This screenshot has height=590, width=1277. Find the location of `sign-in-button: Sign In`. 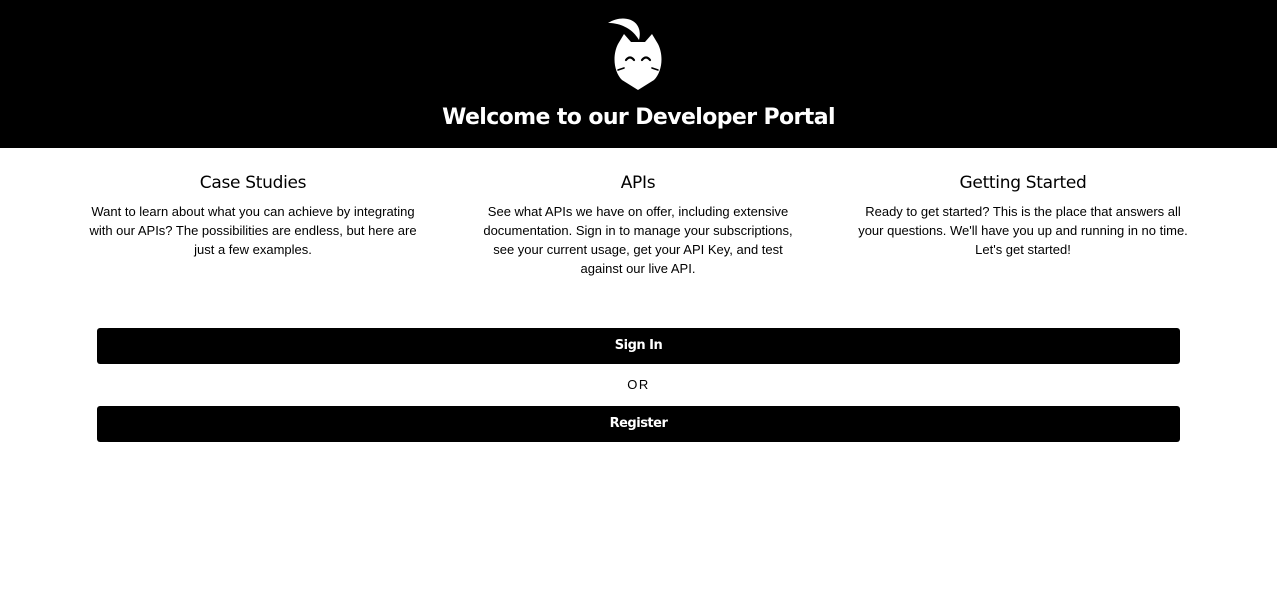

sign-in-button: Sign In is located at coordinates (638, 346).